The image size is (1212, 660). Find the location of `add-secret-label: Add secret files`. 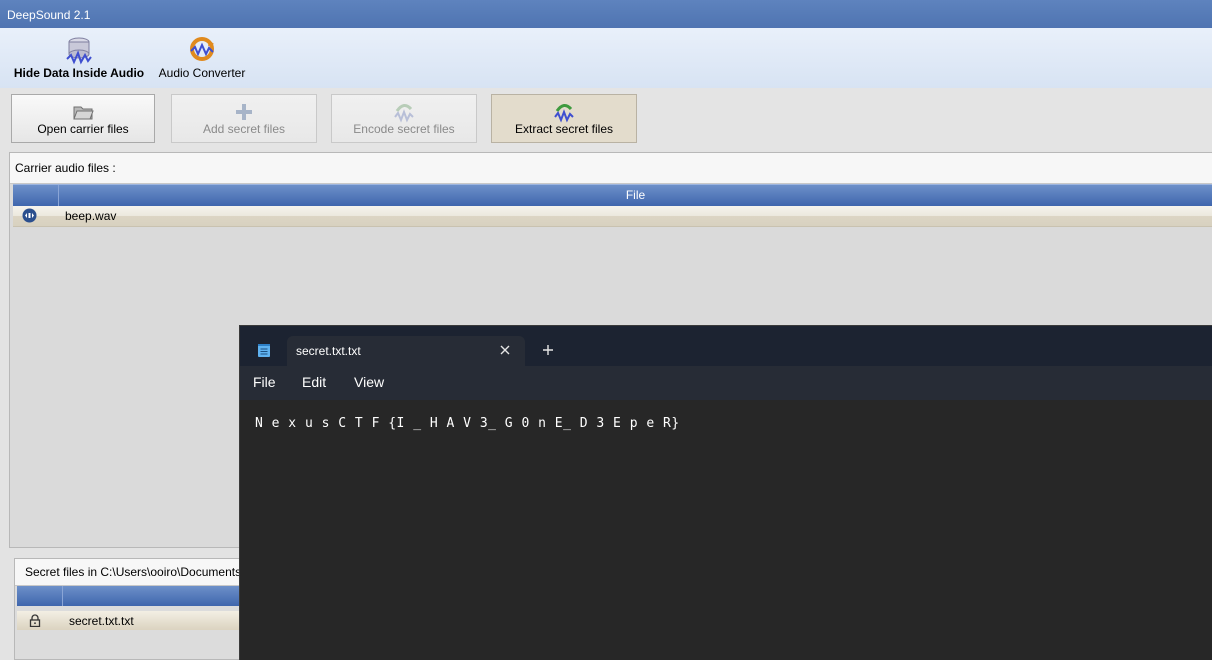

add-secret-label: Add secret files is located at coordinates (244, 129).